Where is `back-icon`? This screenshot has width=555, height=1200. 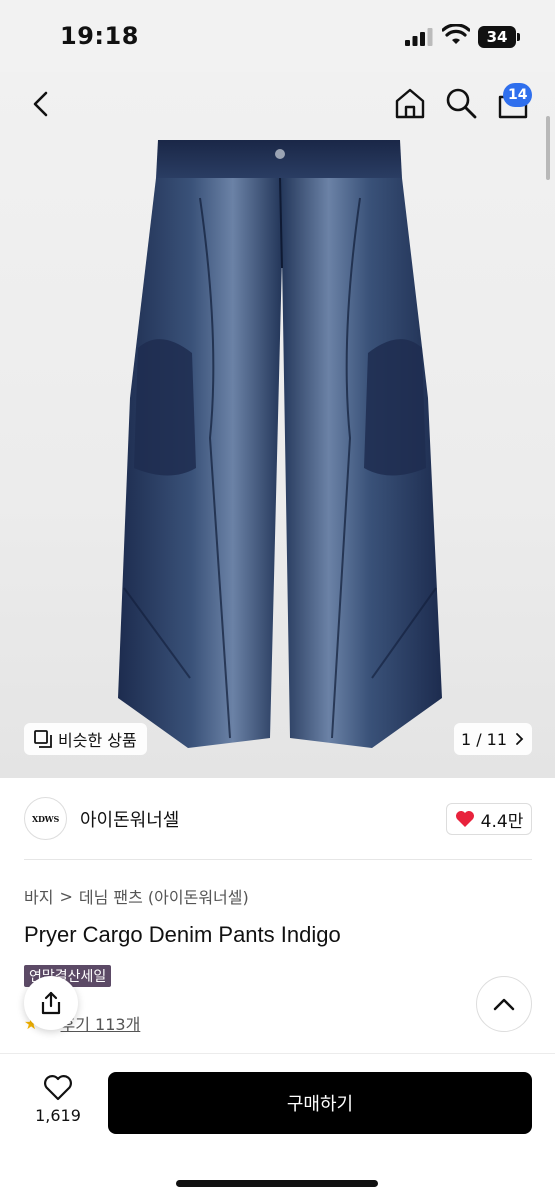
back-icon is located at coordinates (41, 104).